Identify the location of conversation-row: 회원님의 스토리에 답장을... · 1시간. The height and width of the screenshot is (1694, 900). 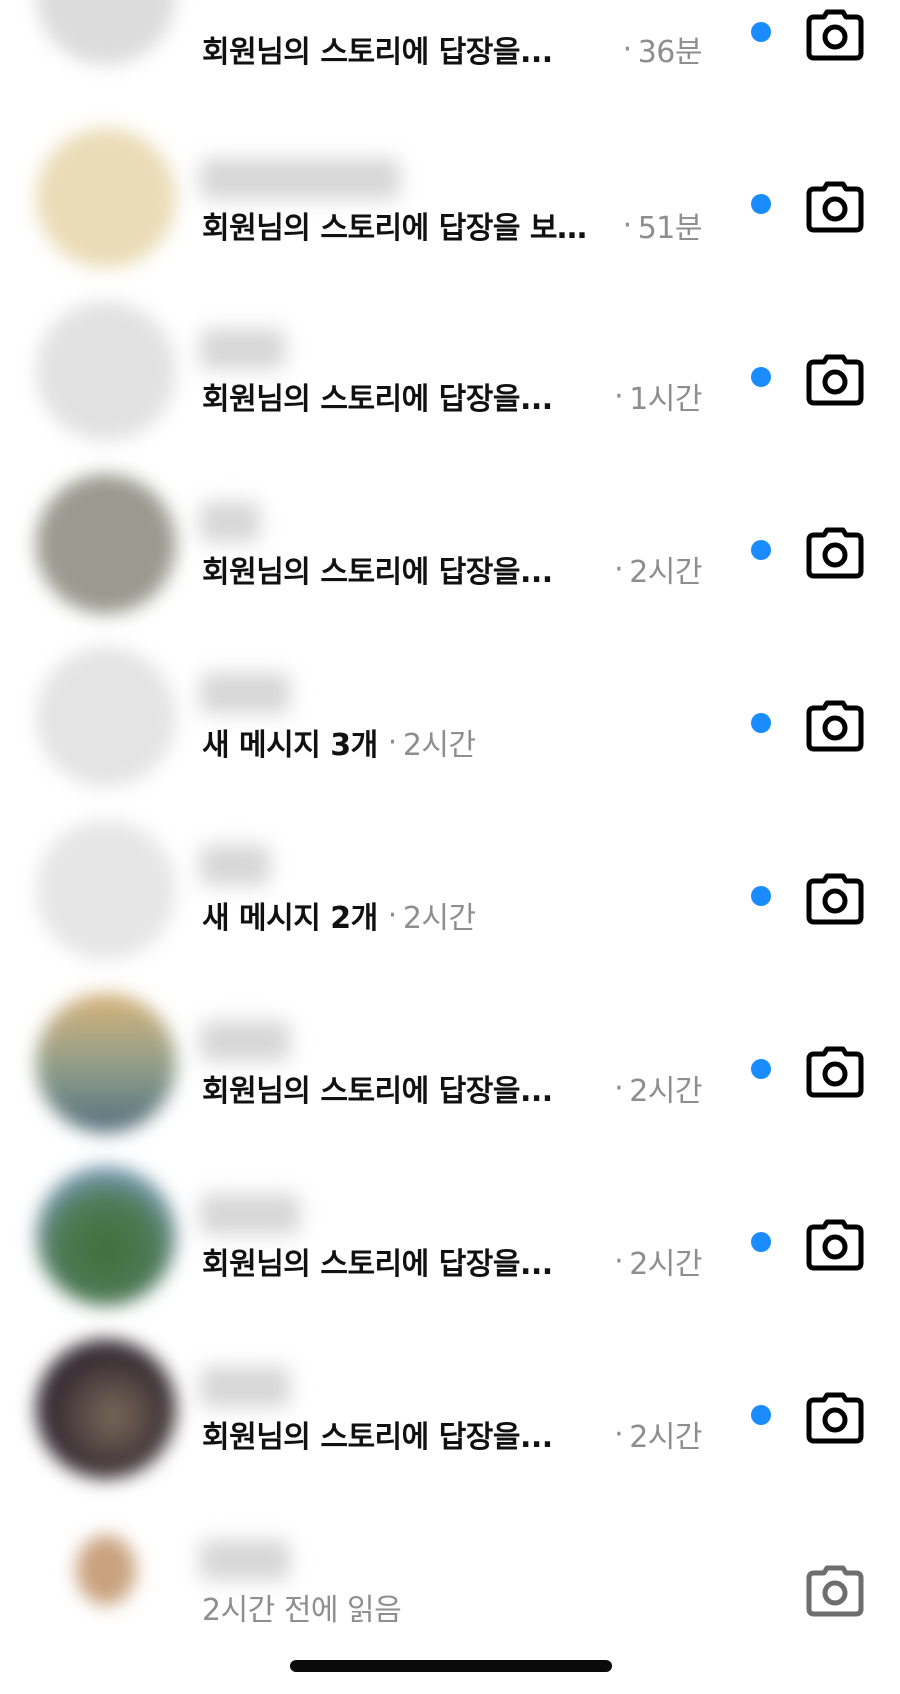
(450, 380).